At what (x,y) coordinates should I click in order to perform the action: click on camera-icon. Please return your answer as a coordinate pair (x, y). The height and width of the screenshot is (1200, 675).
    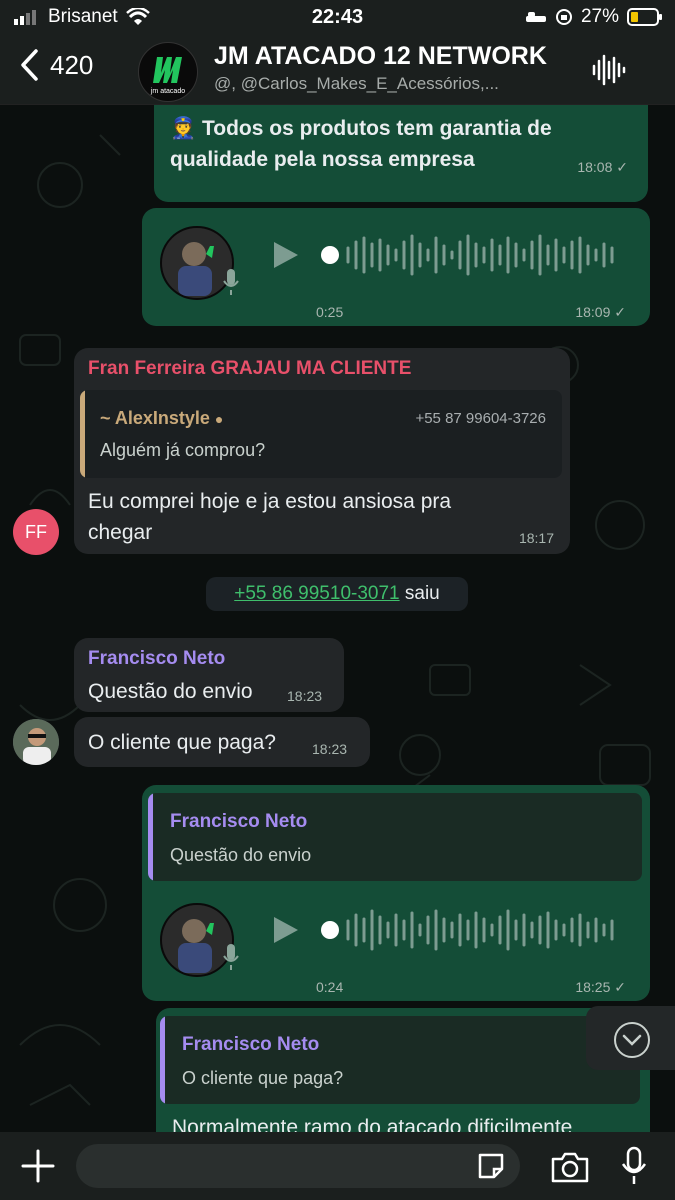
    Looking at the image, I should click on (570, 1167).